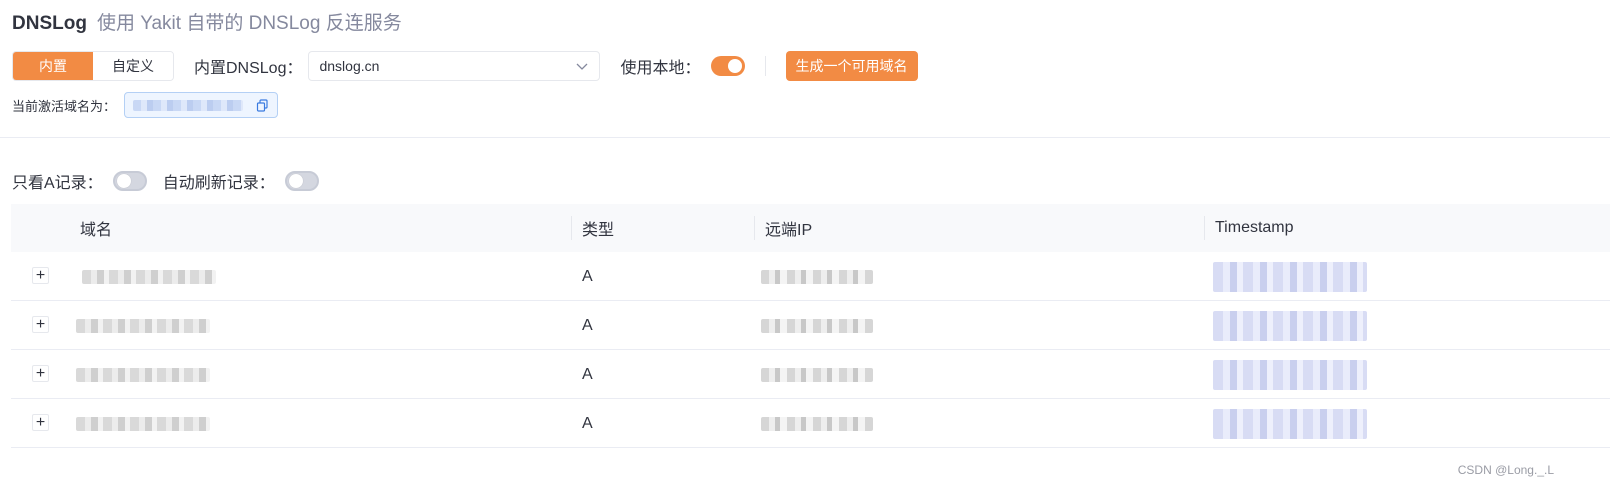 The width and height of the screenshot is (1610, 501). Describe the element at coordinates (788, 228) in the screenshot. I see `column-header-remote-ip: 远端IP` at that location.